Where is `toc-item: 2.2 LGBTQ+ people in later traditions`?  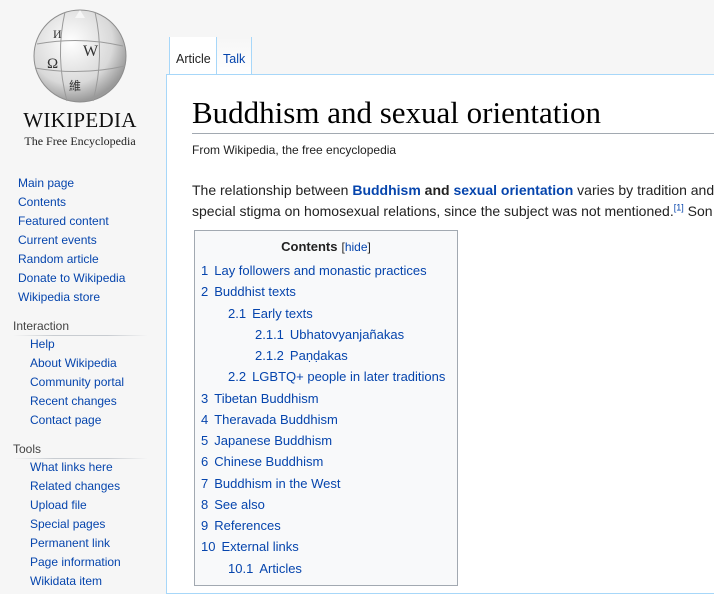
toc-item: 2.2 LGBTQ+ people in later traditions is located at coordinates (336, 377).